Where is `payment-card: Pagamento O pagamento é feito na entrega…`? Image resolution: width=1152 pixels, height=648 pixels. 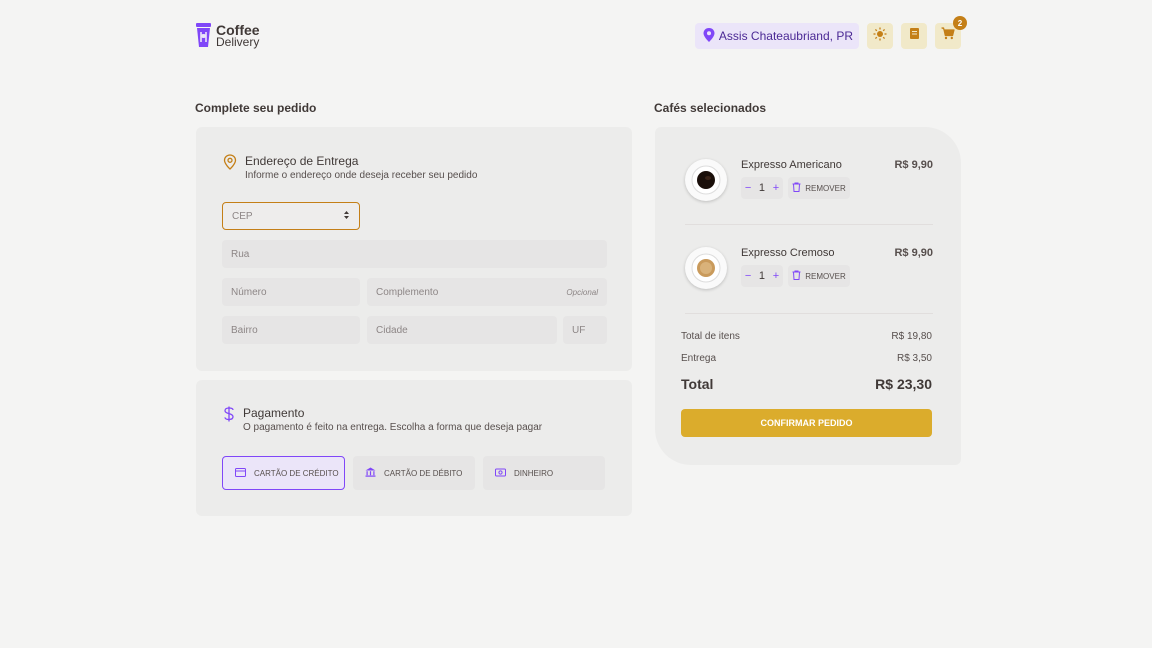
payment-card: Pagamento O pagamento é feito na entrega… is located at coordinates (414, 448).